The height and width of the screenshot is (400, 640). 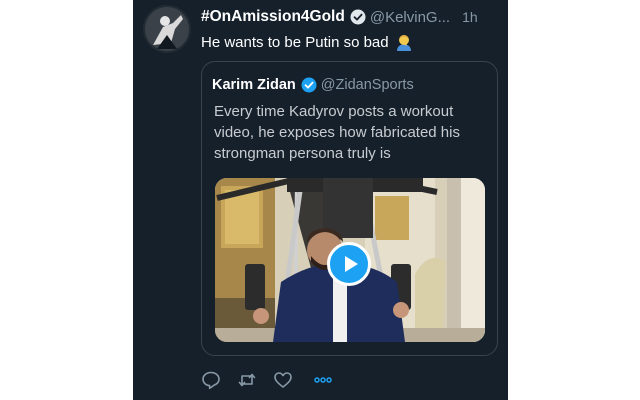 I want to click on tweet-header: #OnAmission4Gold @KelvinG... 1h, so click(x=350, y=17).